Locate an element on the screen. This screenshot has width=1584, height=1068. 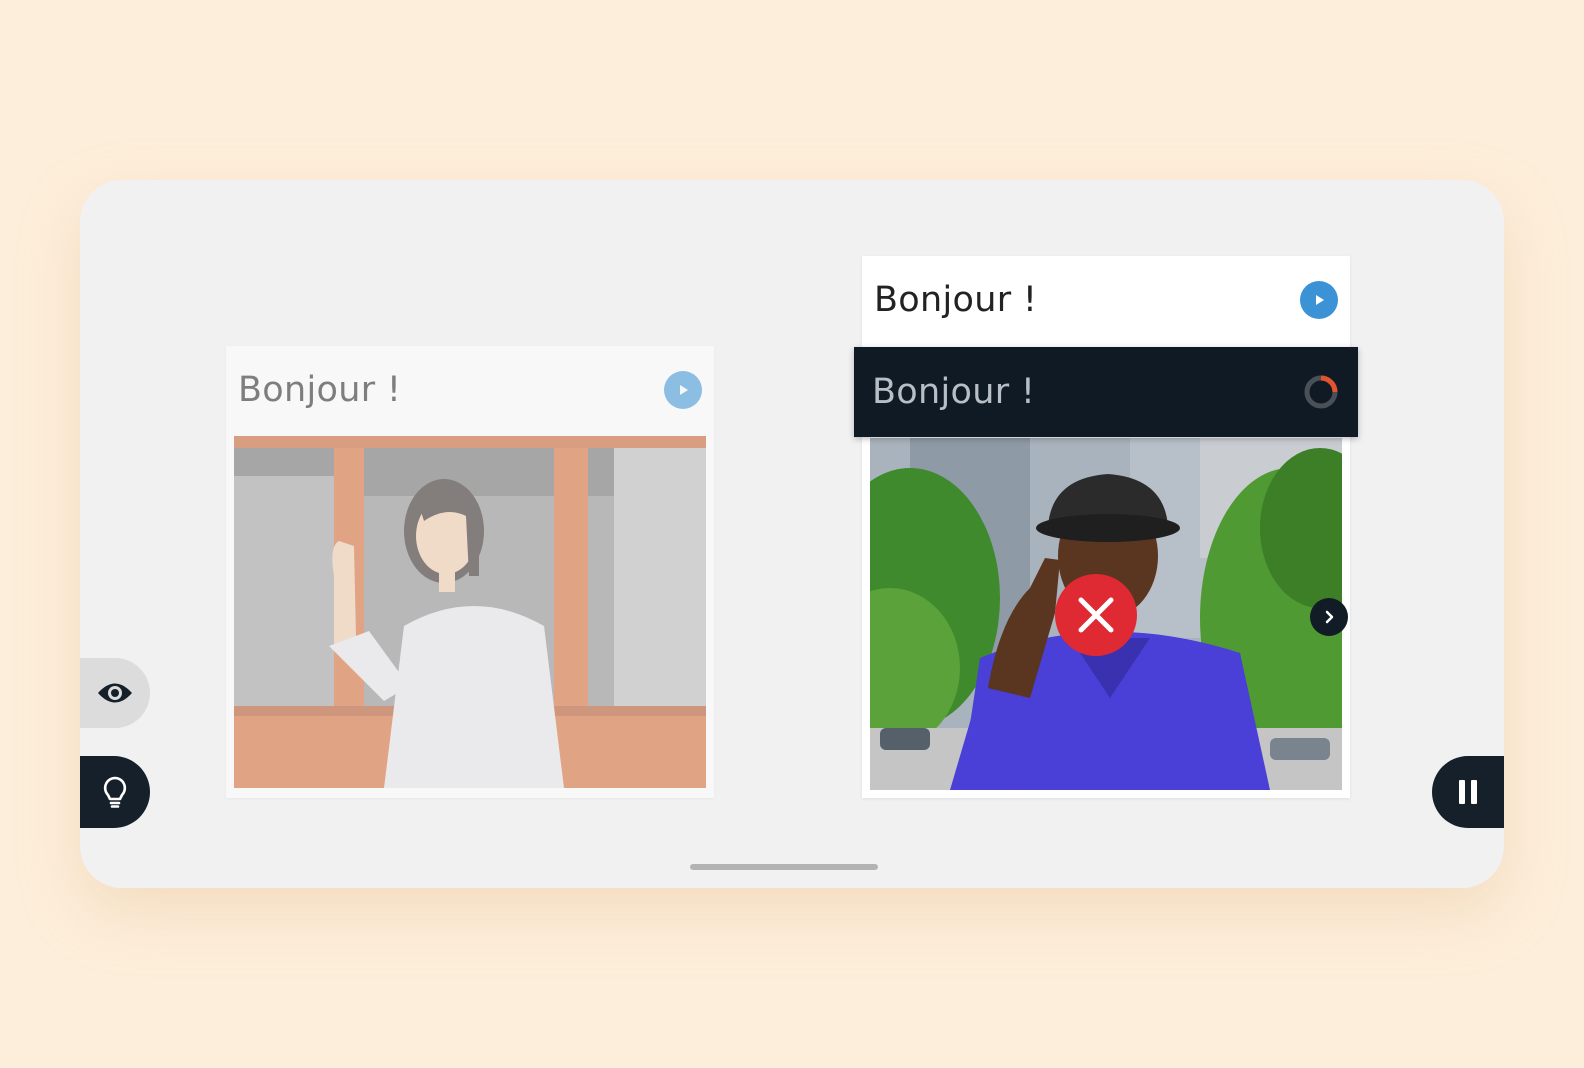
phrase-card-left: Bonjour ! is located at coordinates (470, 572).